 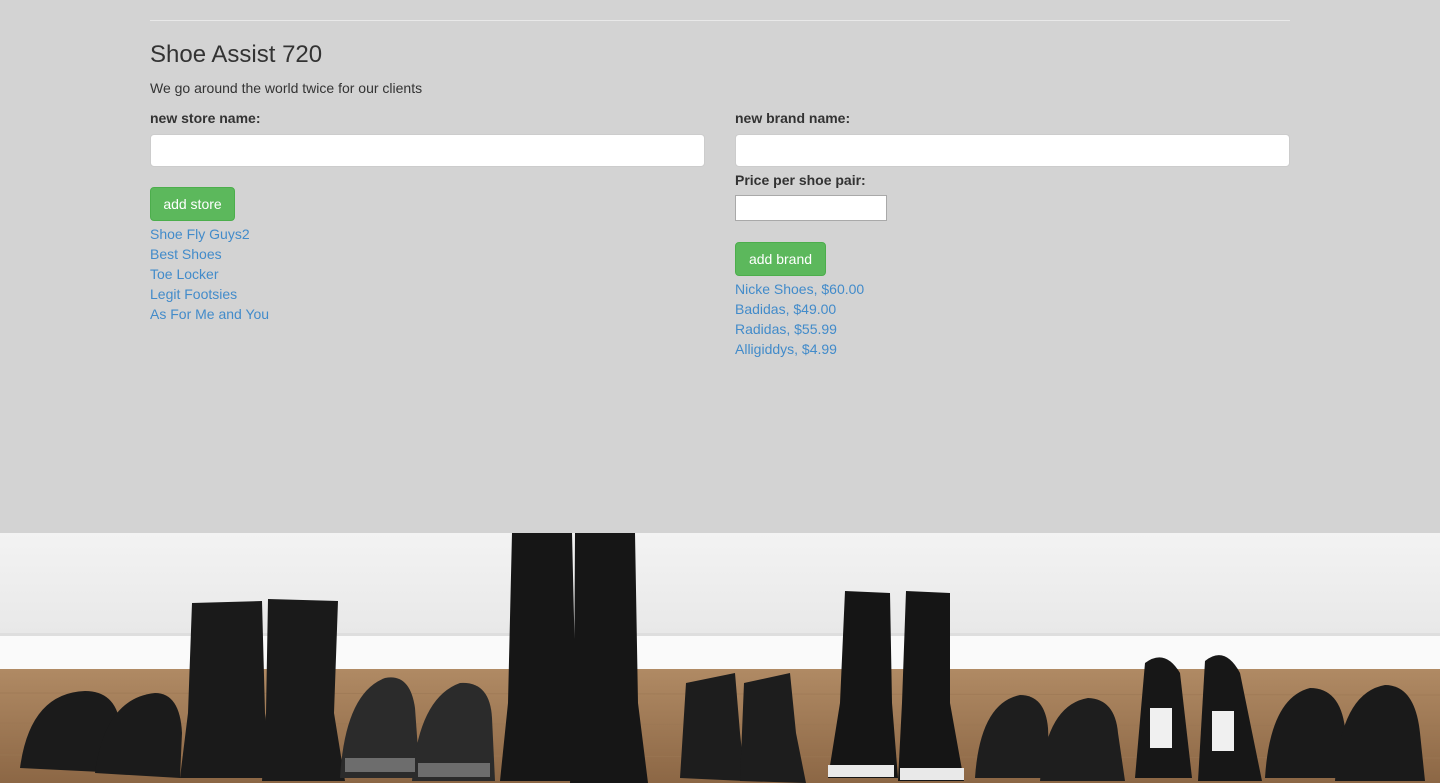 I want to click on store-name-label: new store name:, so click(x=205, y=118).